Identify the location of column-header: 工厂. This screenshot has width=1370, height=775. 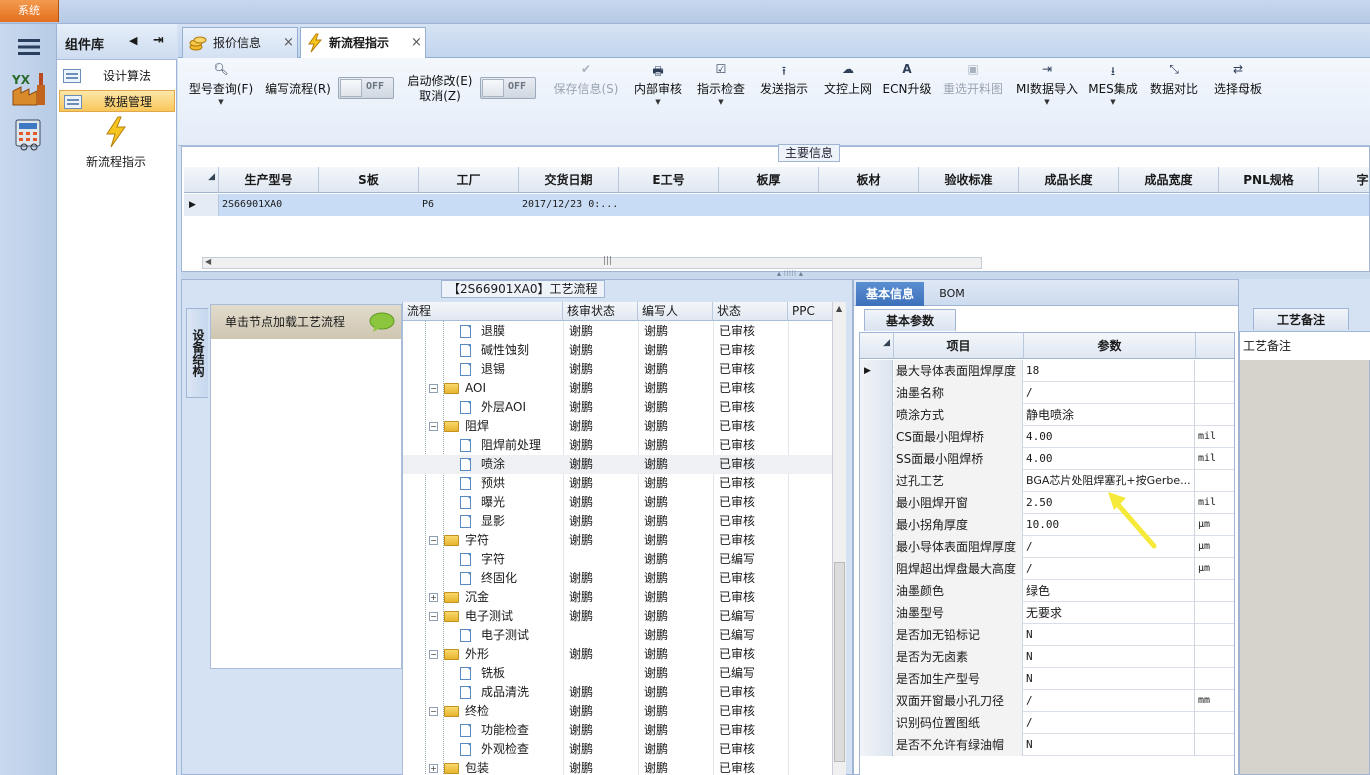
(469, 180).